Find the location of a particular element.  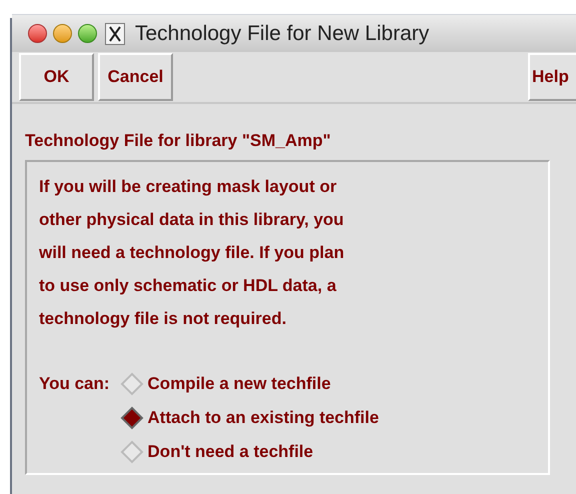

option-label: Attach to an existing techfile is located at coordinates (263, 417).